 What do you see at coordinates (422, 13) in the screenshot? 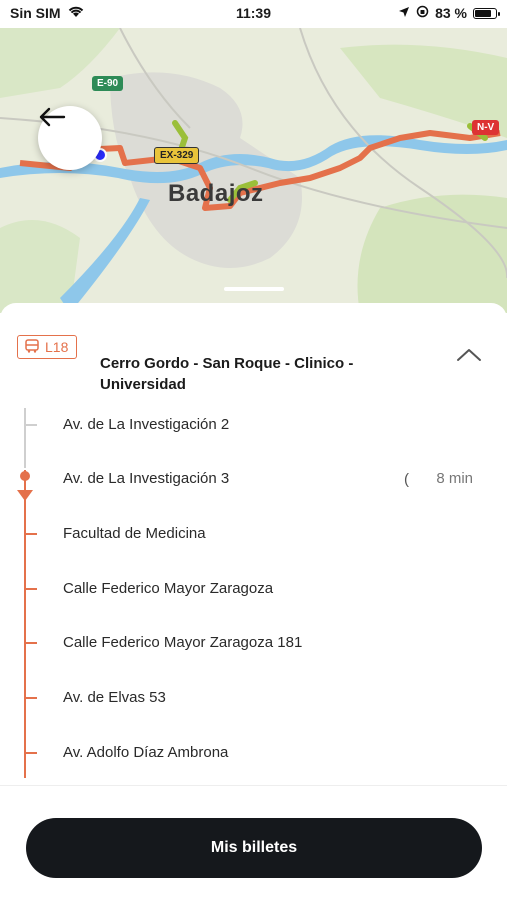
I see `orientation-lock-icon` at bounding box center [422, 13].